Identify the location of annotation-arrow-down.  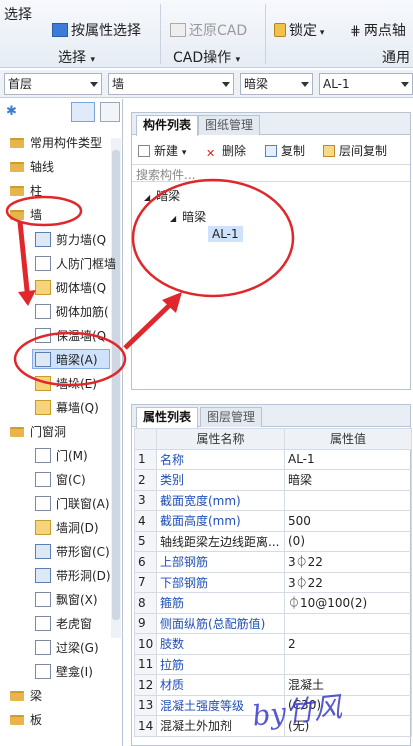
(24, 261).